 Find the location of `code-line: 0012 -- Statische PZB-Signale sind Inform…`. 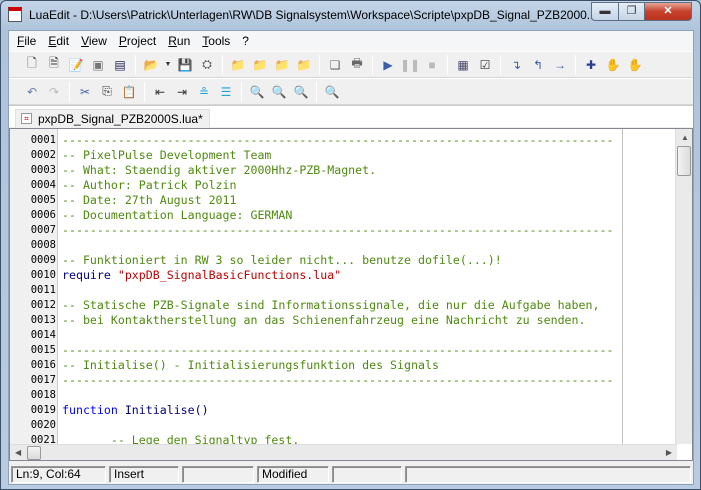

code-line: 0012 -- Statische PZB-Signale sind Inform… is located at coordinates (344, 305).